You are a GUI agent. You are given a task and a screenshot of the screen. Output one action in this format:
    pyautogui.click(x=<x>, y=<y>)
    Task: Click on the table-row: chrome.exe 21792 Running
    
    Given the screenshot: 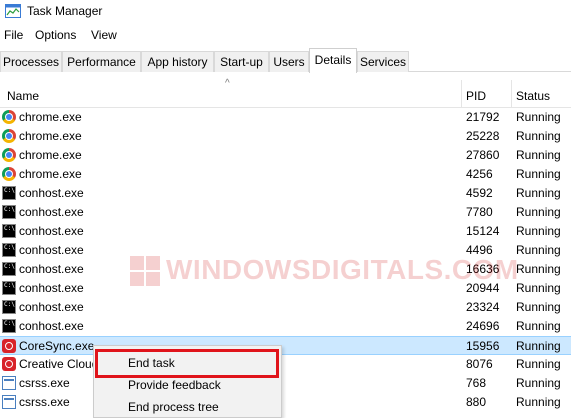 What is the action you would take?
    pyautogui.click(x=285, y=117)
    